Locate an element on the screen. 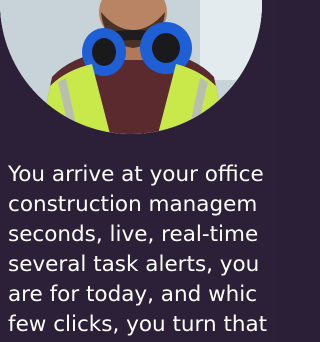 The width and height of the screenshot is (320, 342). story-line-2: construction managem is located at coordinates (133, 204).